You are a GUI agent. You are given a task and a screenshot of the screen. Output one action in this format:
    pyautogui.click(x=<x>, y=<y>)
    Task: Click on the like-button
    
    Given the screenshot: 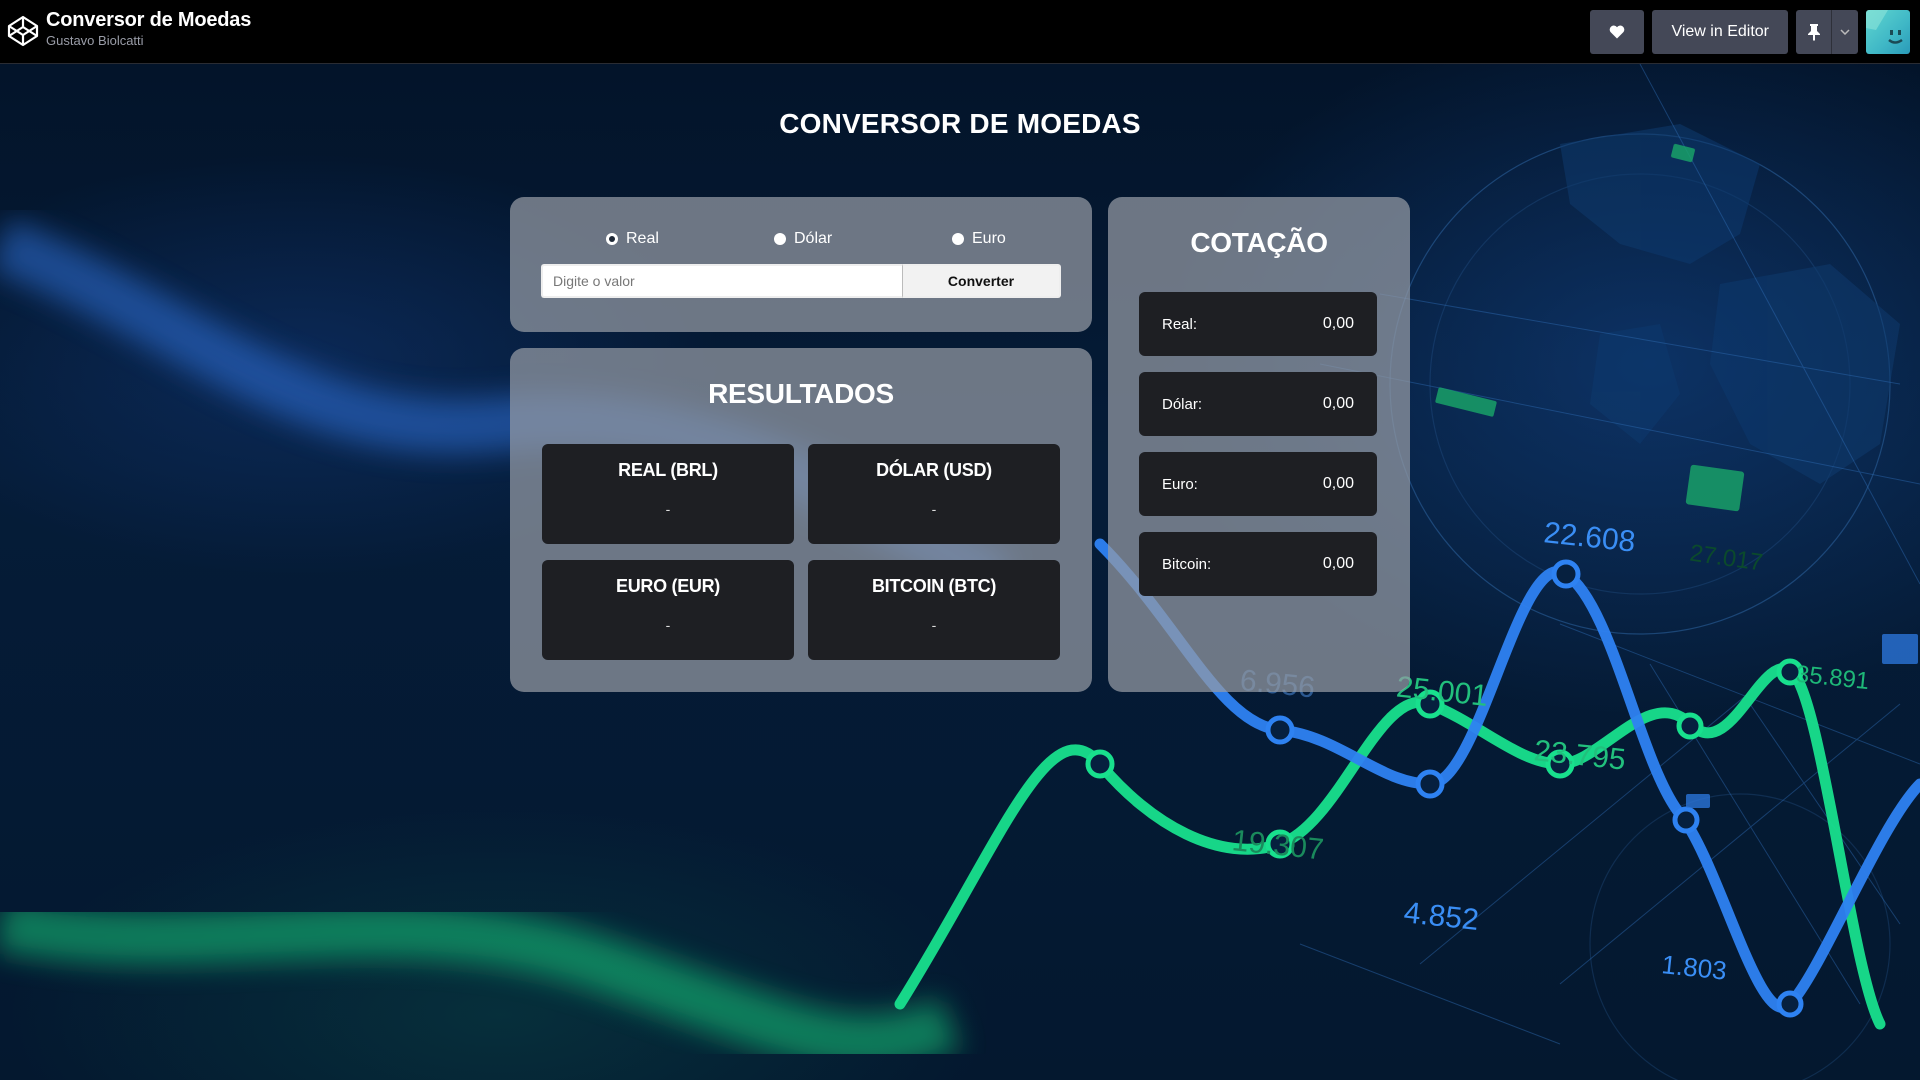 What is the action you would take?
    pyautogui.click(x=1617, y=32)
    